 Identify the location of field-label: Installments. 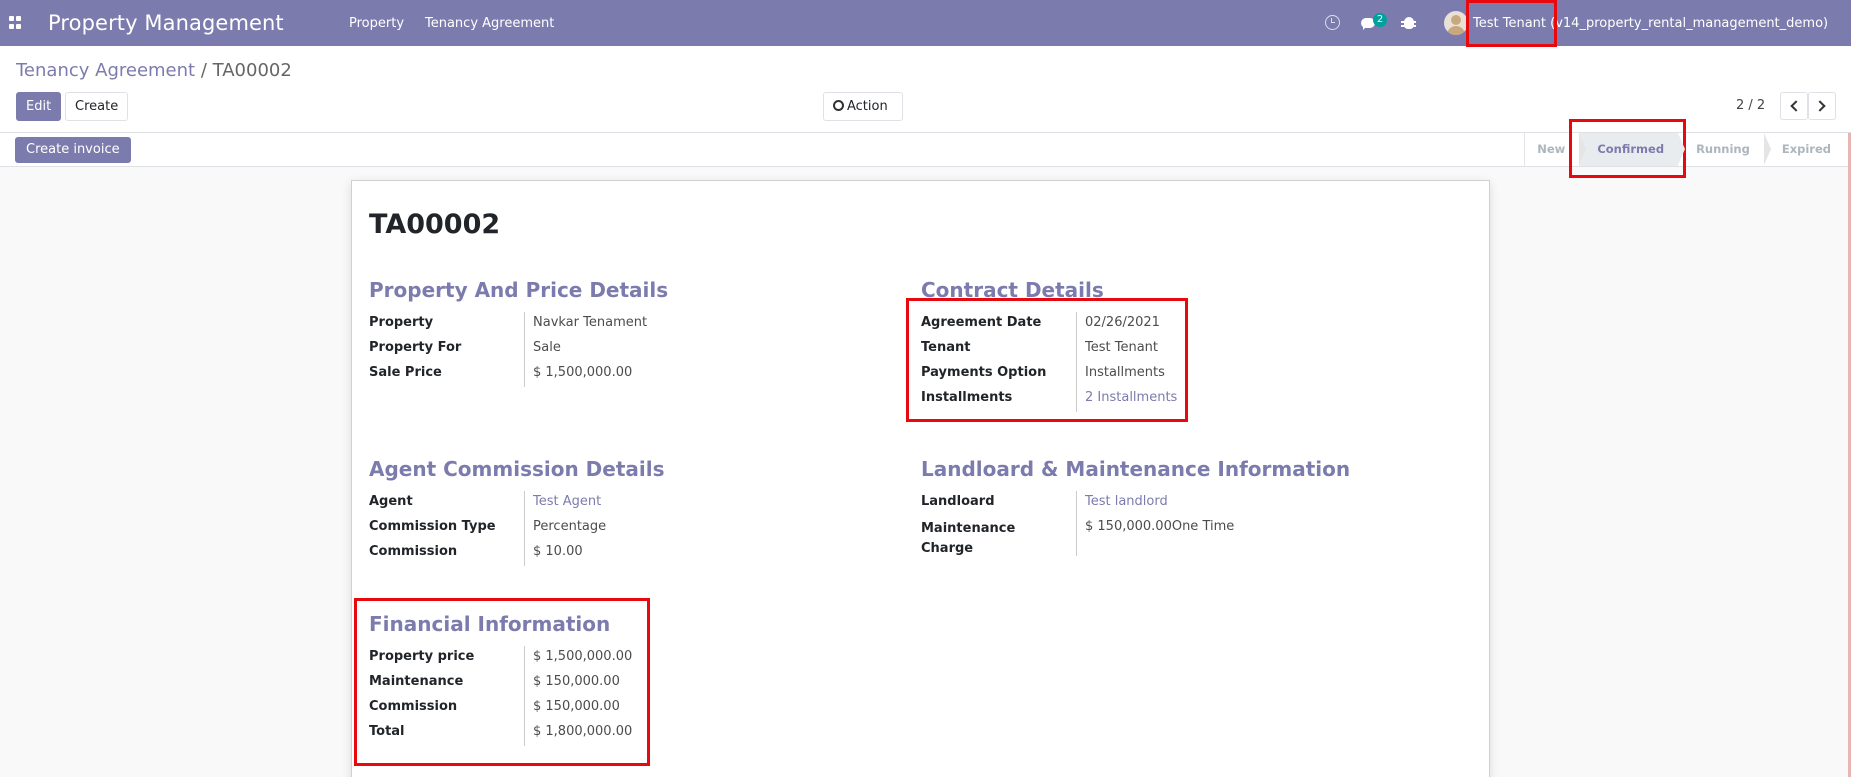
(967, 397).